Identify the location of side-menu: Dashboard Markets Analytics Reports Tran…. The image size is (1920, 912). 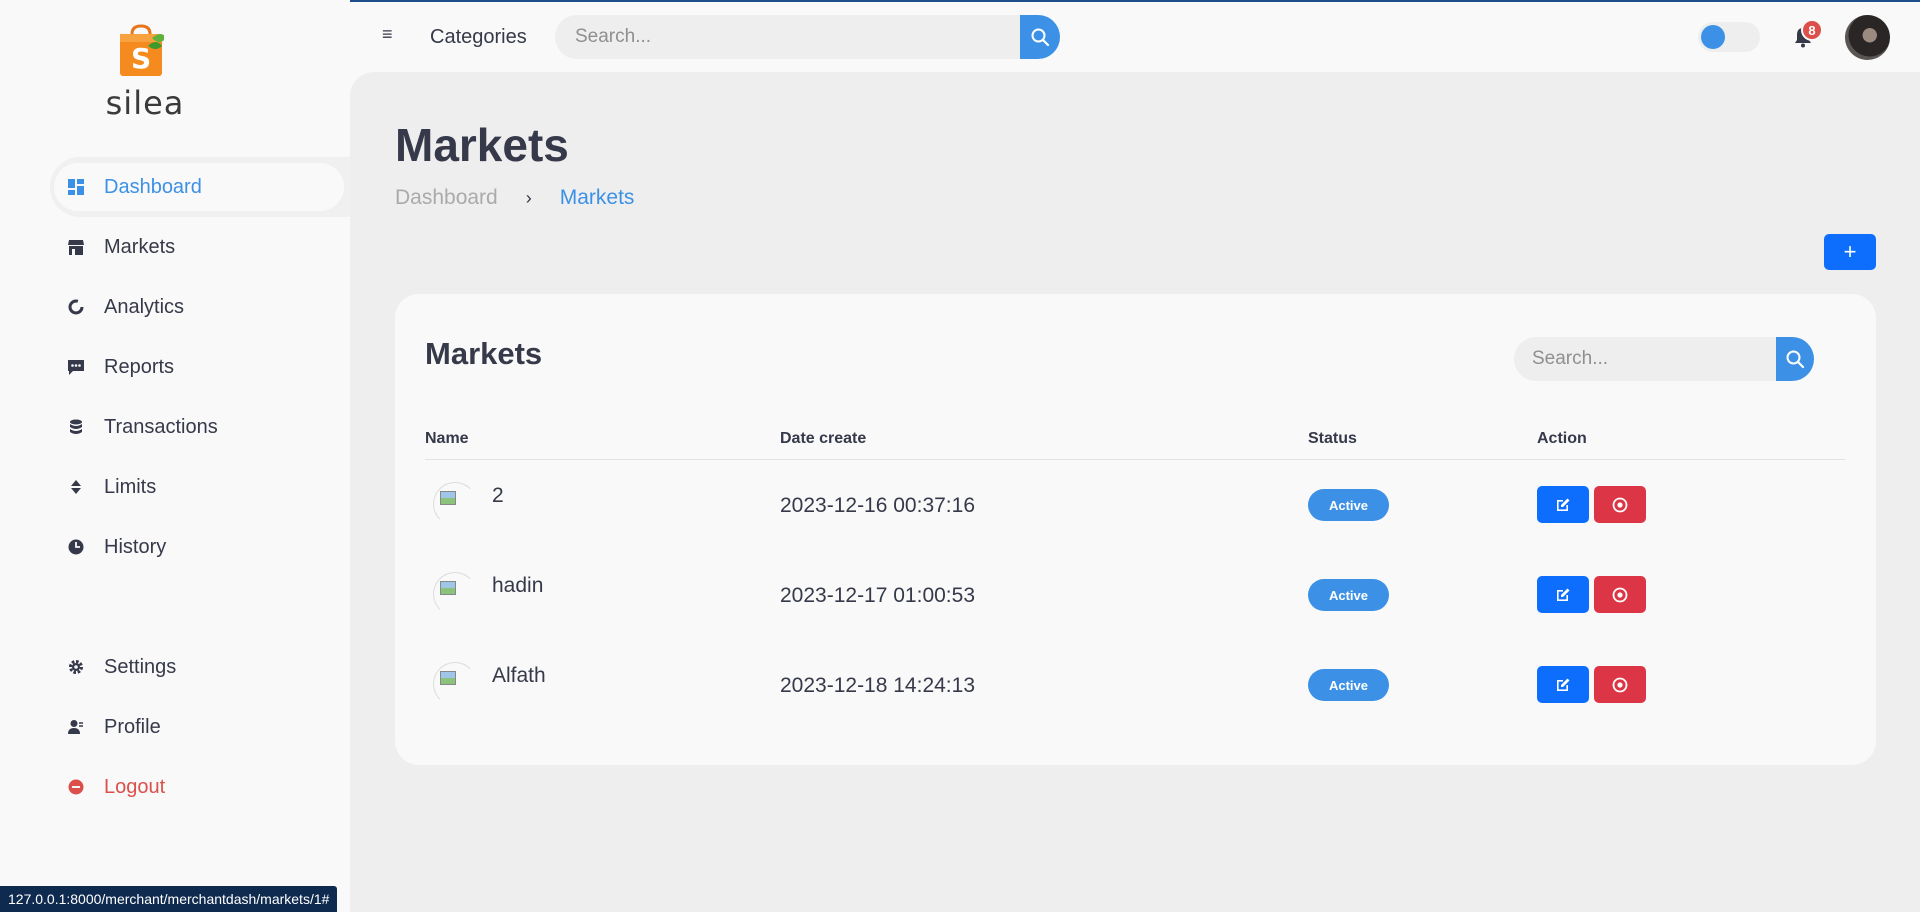
(200, 367).